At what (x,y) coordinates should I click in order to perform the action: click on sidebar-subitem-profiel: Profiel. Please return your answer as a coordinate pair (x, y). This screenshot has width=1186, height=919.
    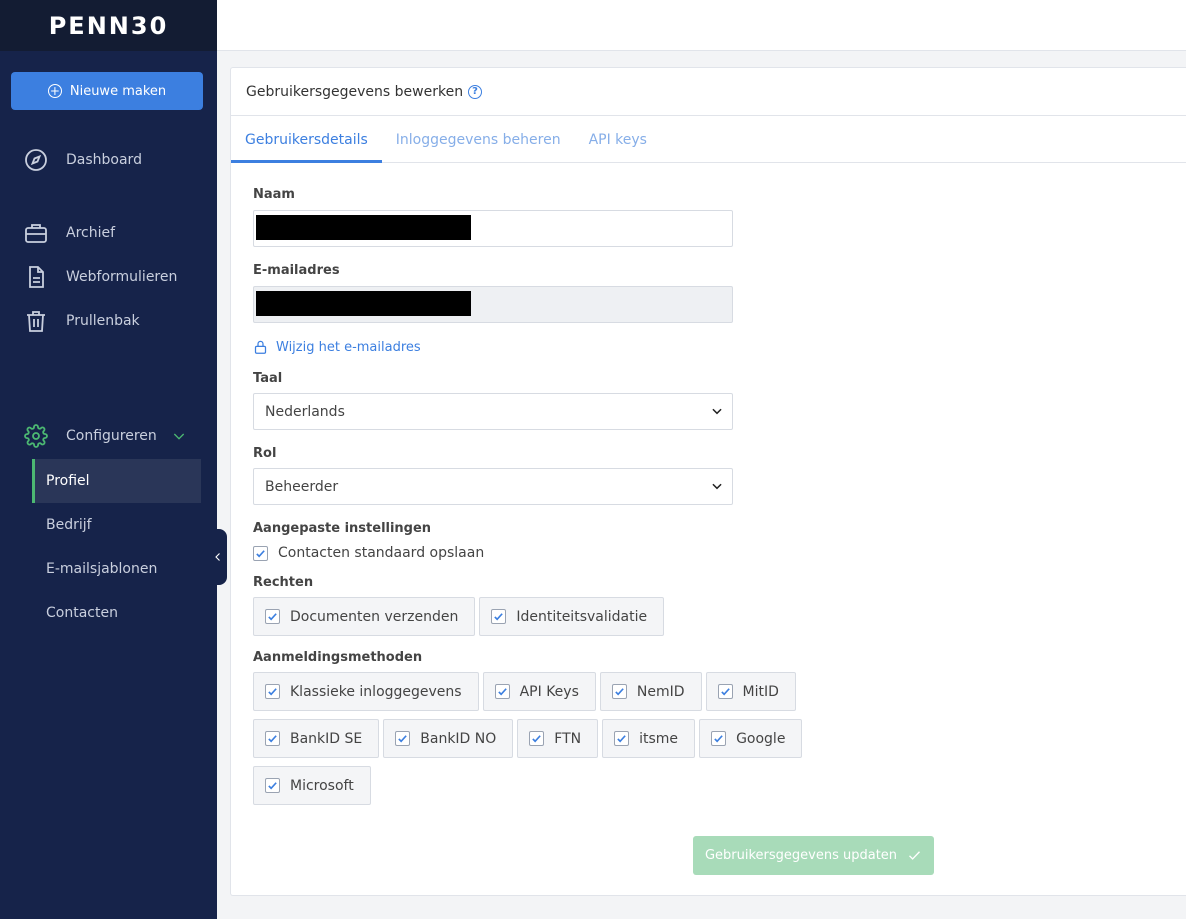
    Looking at the image, I should click on (116, 481).